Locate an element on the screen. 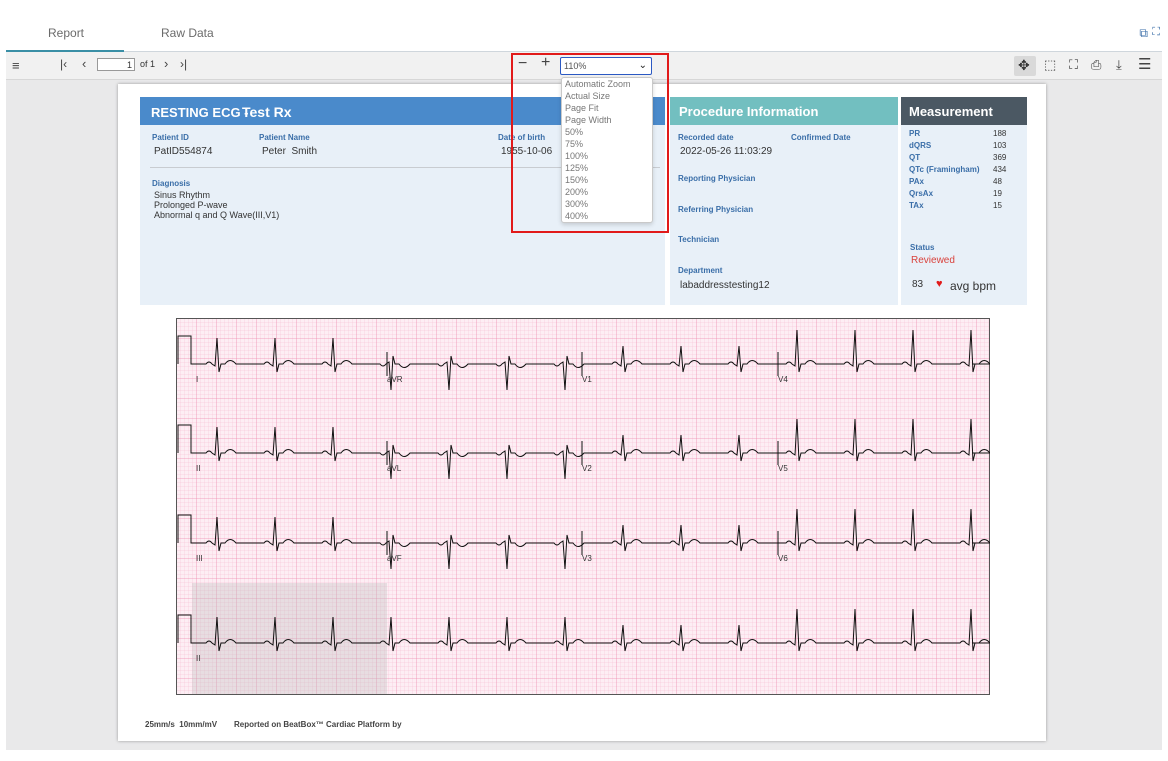 This screenshot has width=1168, height=761. lead-label: V2 is located at coordinates (587, 468).